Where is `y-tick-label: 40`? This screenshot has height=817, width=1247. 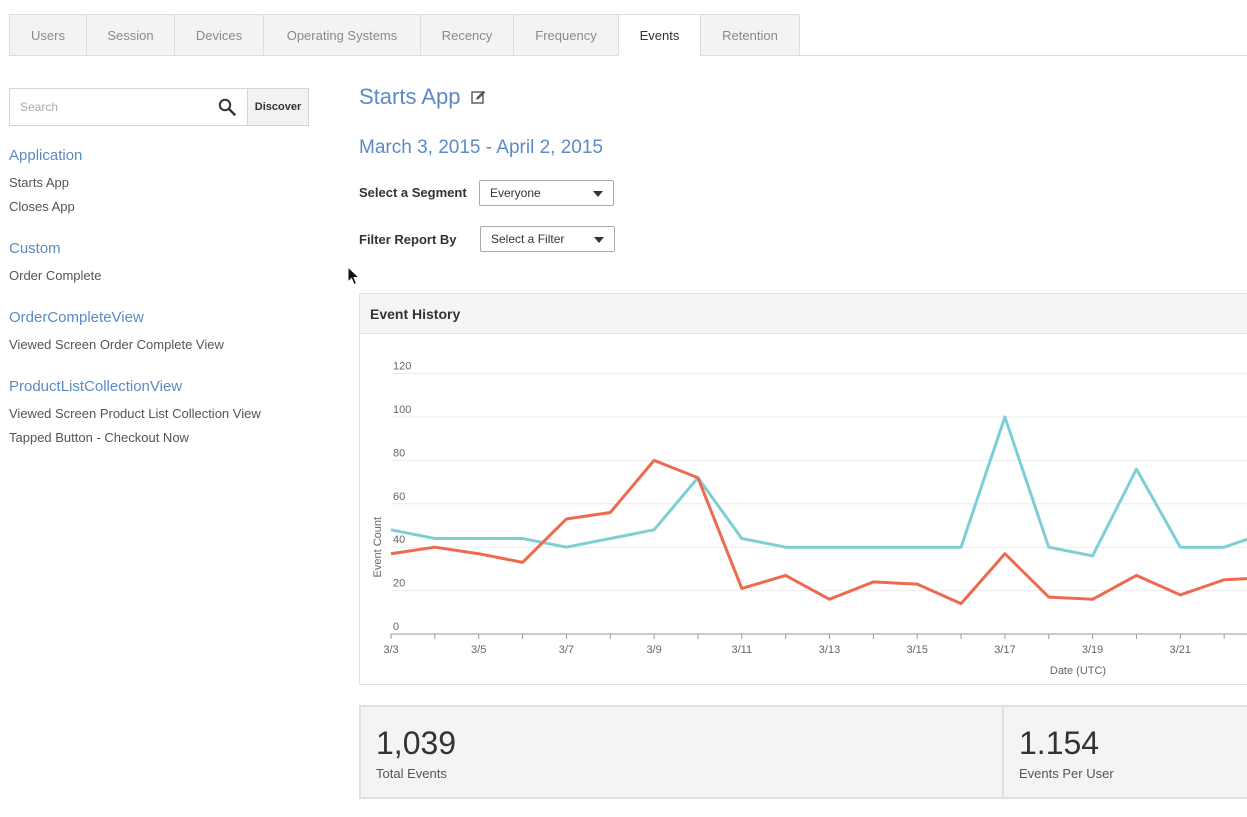 y-tick-label: 40 is located at coordinates (399, 540).